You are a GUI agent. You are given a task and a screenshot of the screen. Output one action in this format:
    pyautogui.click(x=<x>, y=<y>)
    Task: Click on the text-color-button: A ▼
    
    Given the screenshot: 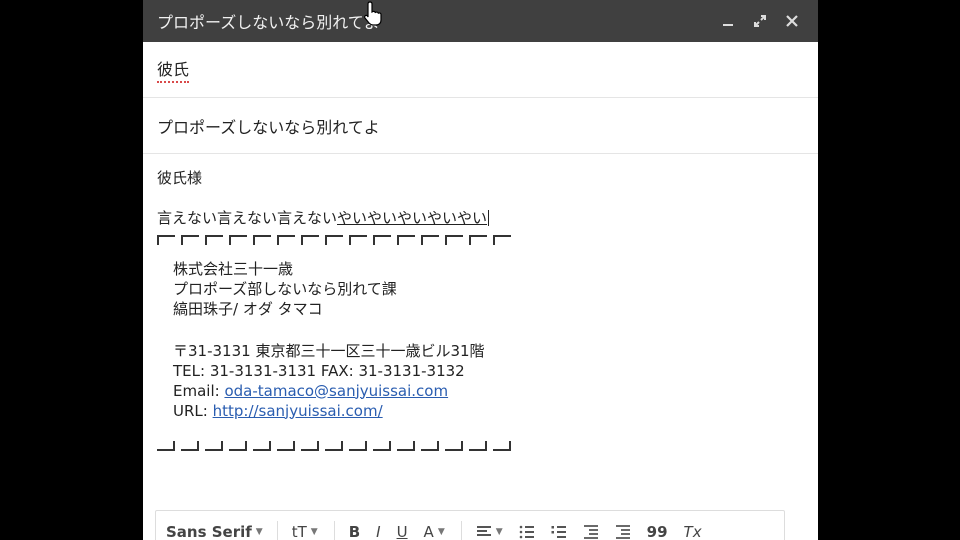 What is the action you would take?
    pyautogui.click(x=434, y=531)
    